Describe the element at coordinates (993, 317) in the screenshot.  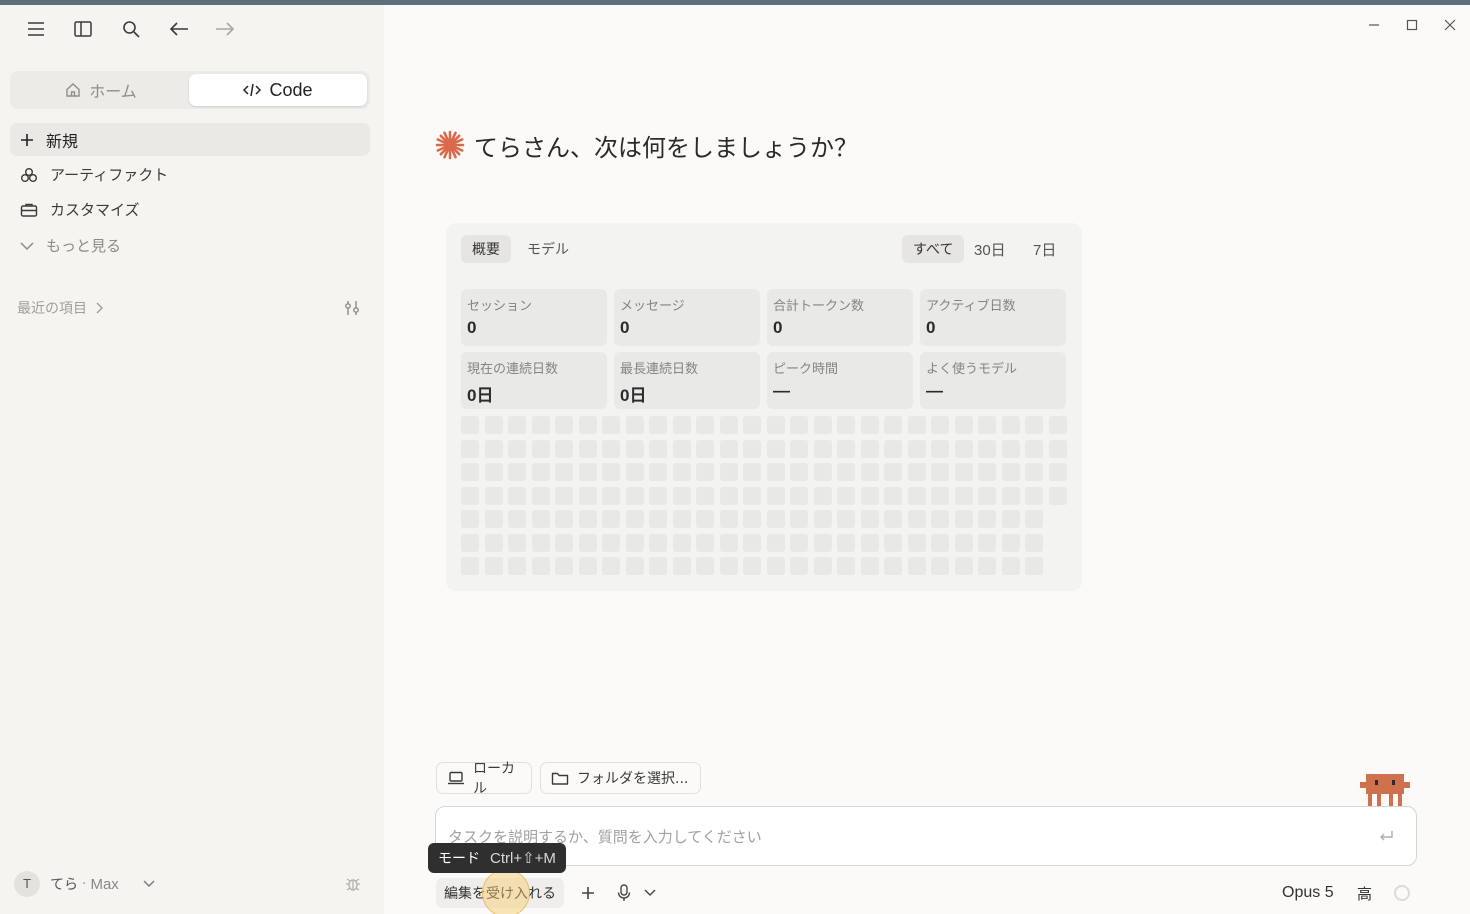
I see `stat-card-active-days: アクティブ日数 0` at that location.